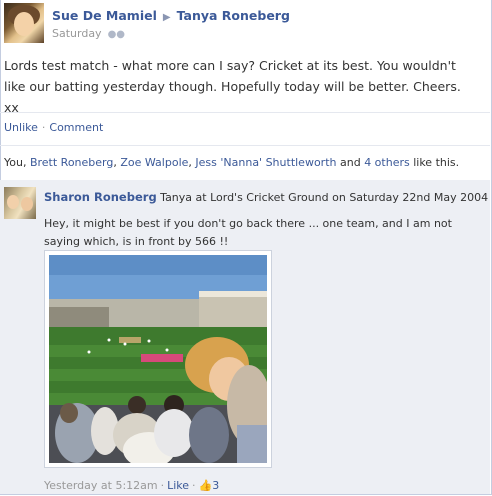 The image size is (492, 496). What do you see at coordinates (100, 197) in the screenshot?
I see `commenter-name-link: Sharon Roneberg` at bounding box center [100, 197].